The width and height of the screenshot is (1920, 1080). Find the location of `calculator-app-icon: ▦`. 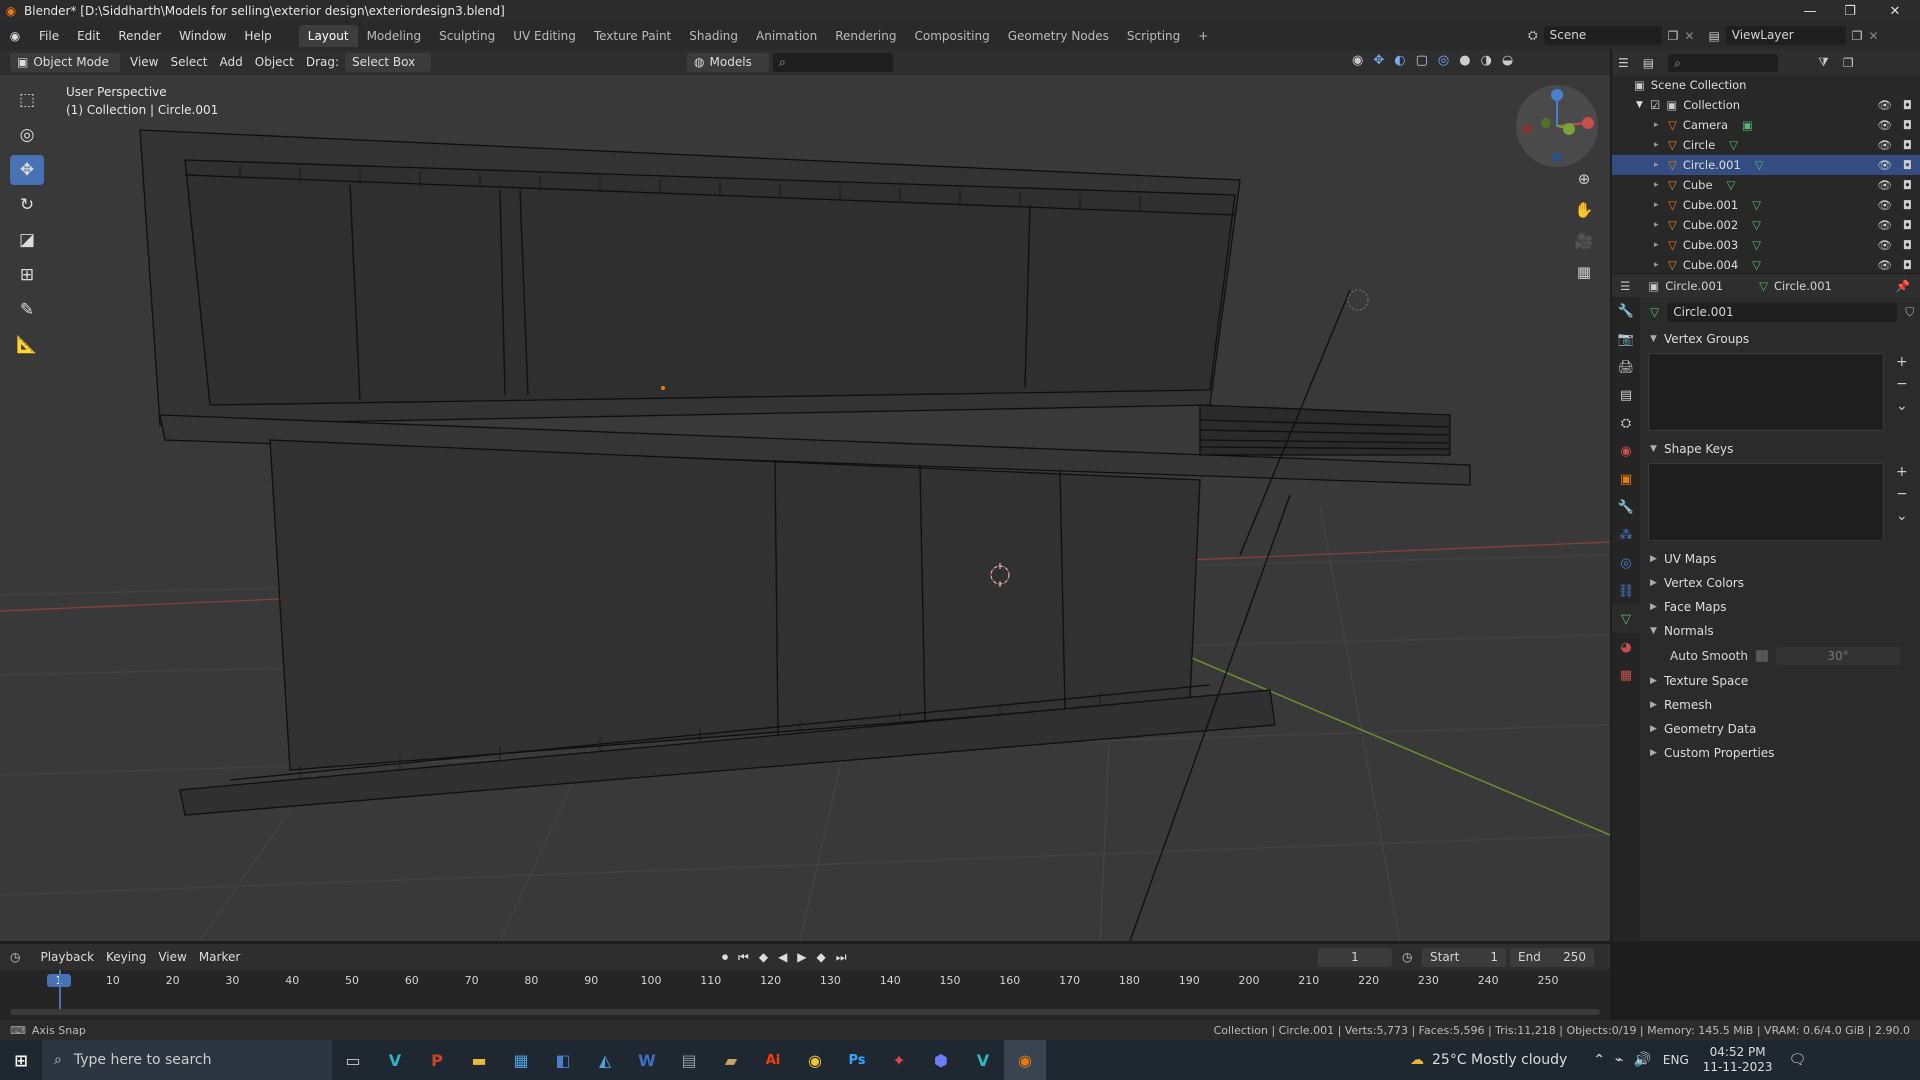

calculator-app-icon: ▦ is located at coordinates (521, 1060).